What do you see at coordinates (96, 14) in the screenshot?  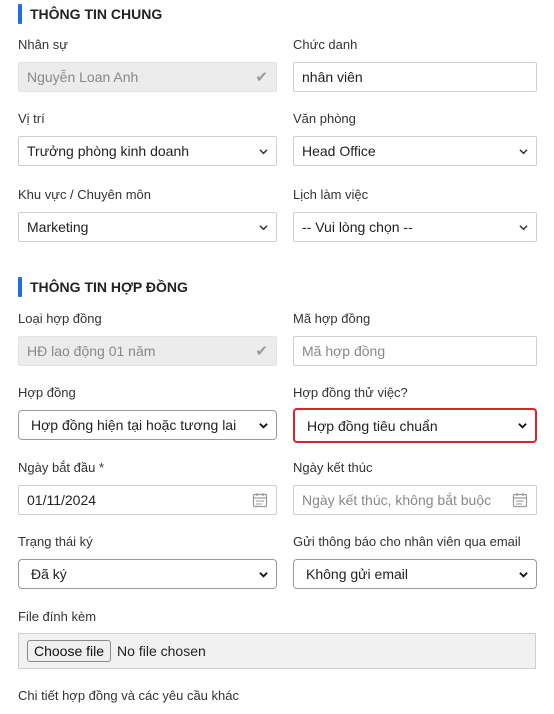 I see `general-section-label: THÔNG TIN CHUNG` at bounding box center [96, 14].